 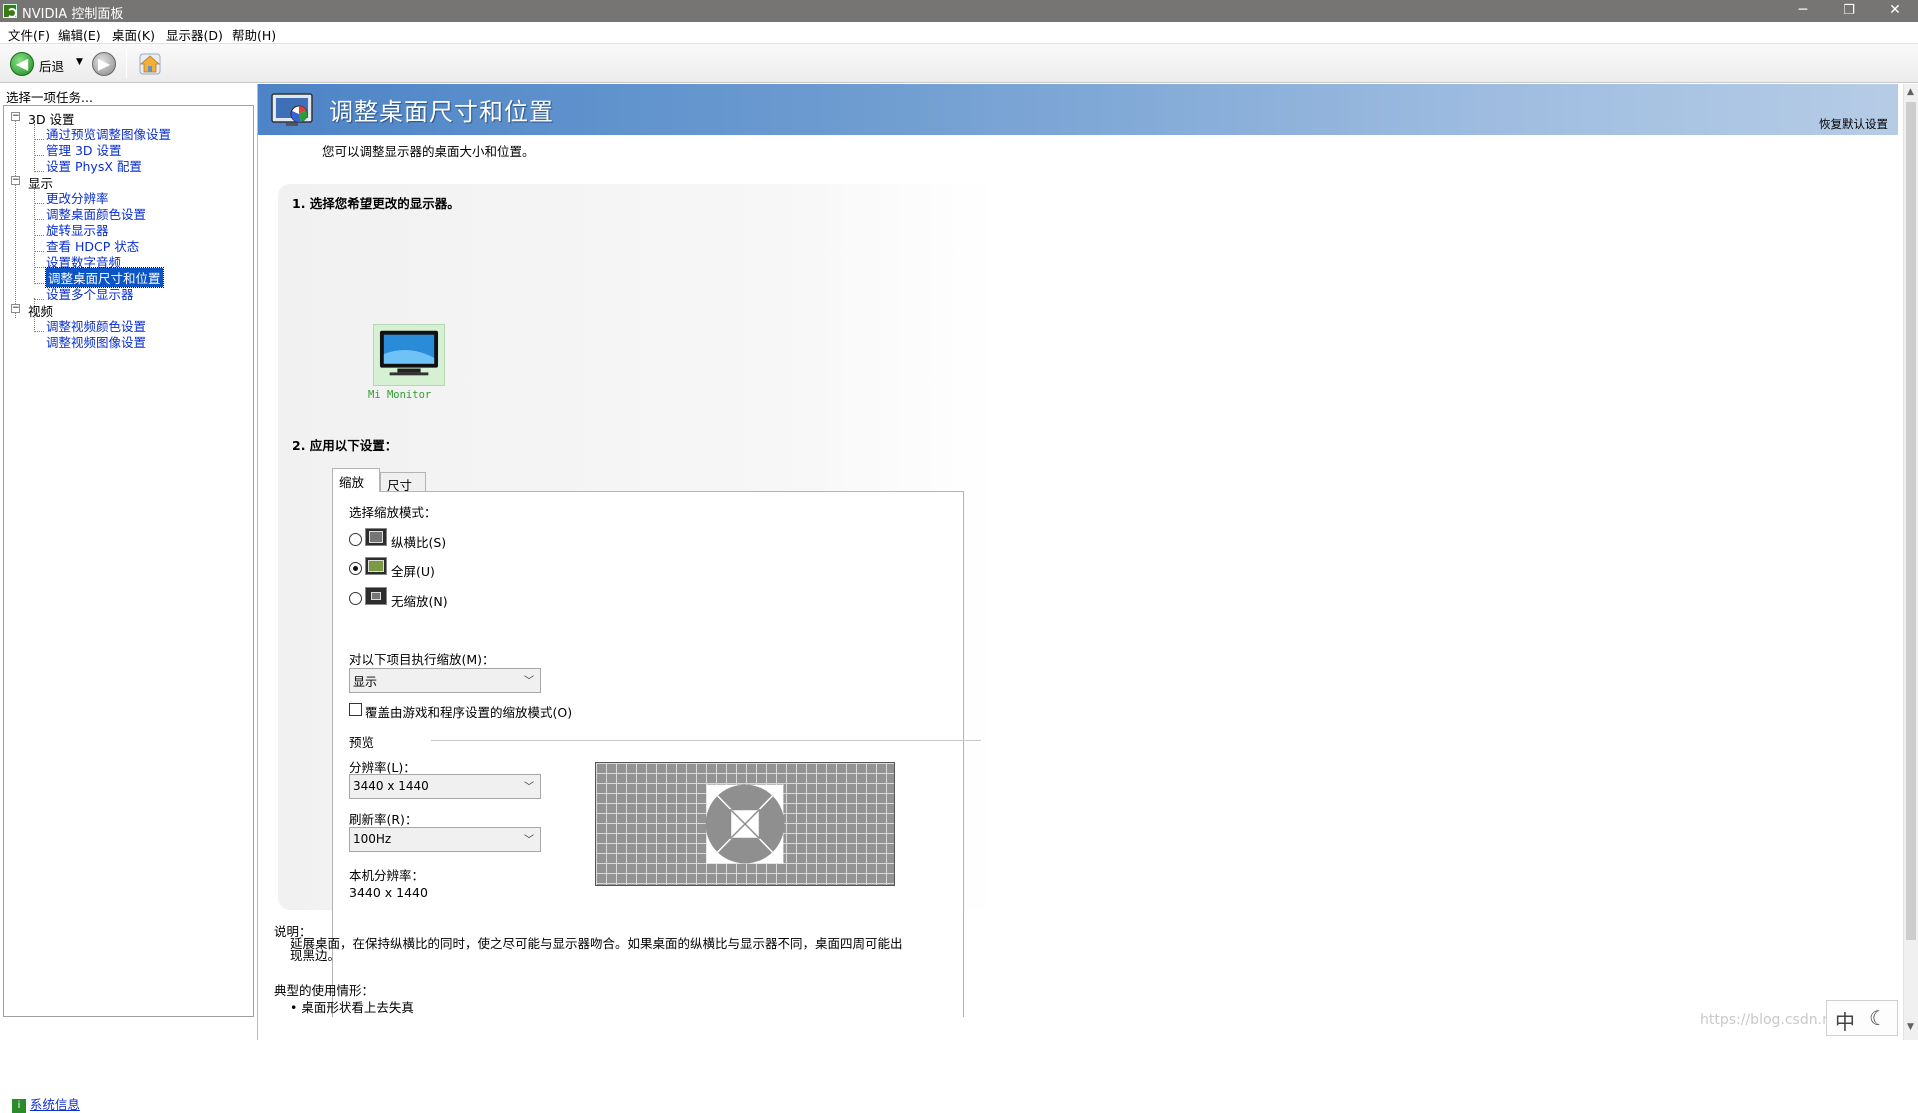 I want to click on tree-item-physx: 设置 PhysX 配置, so click(x=94, y=165).